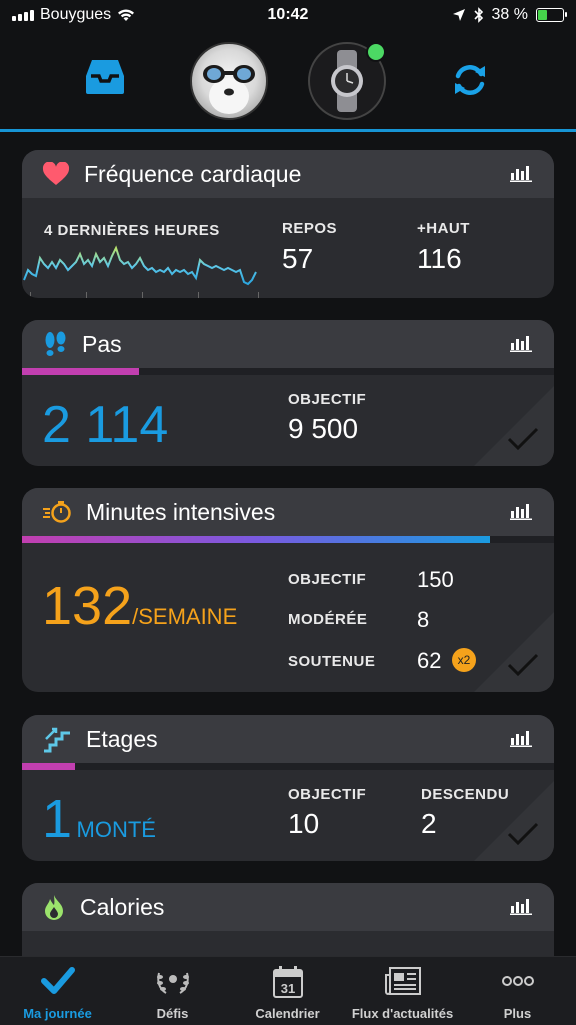 The image size is (576, 1025). I want to click on floors-card: Etages 1 MONTÉ OBJECTIF 10 DESCENDU 2, so click(288, 788).